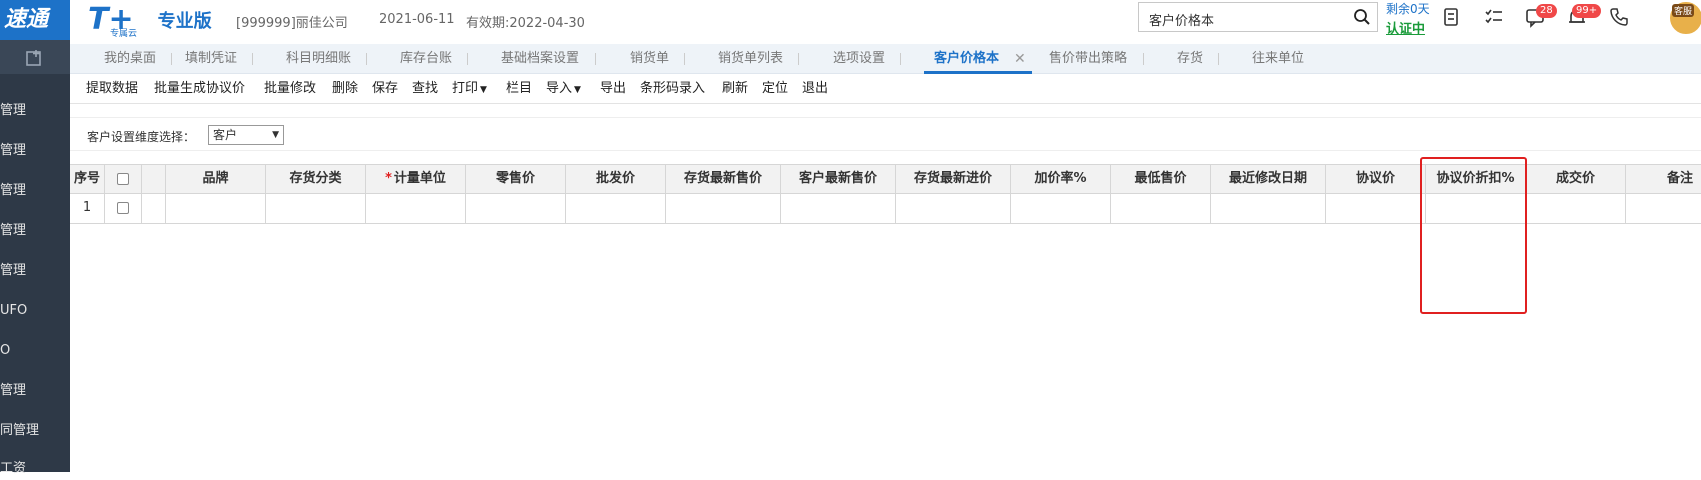  What do you see at coordinates (1405, 27) in the screenshot?
I see `certification-link: 认证中` at bounding box center [1405, 27].